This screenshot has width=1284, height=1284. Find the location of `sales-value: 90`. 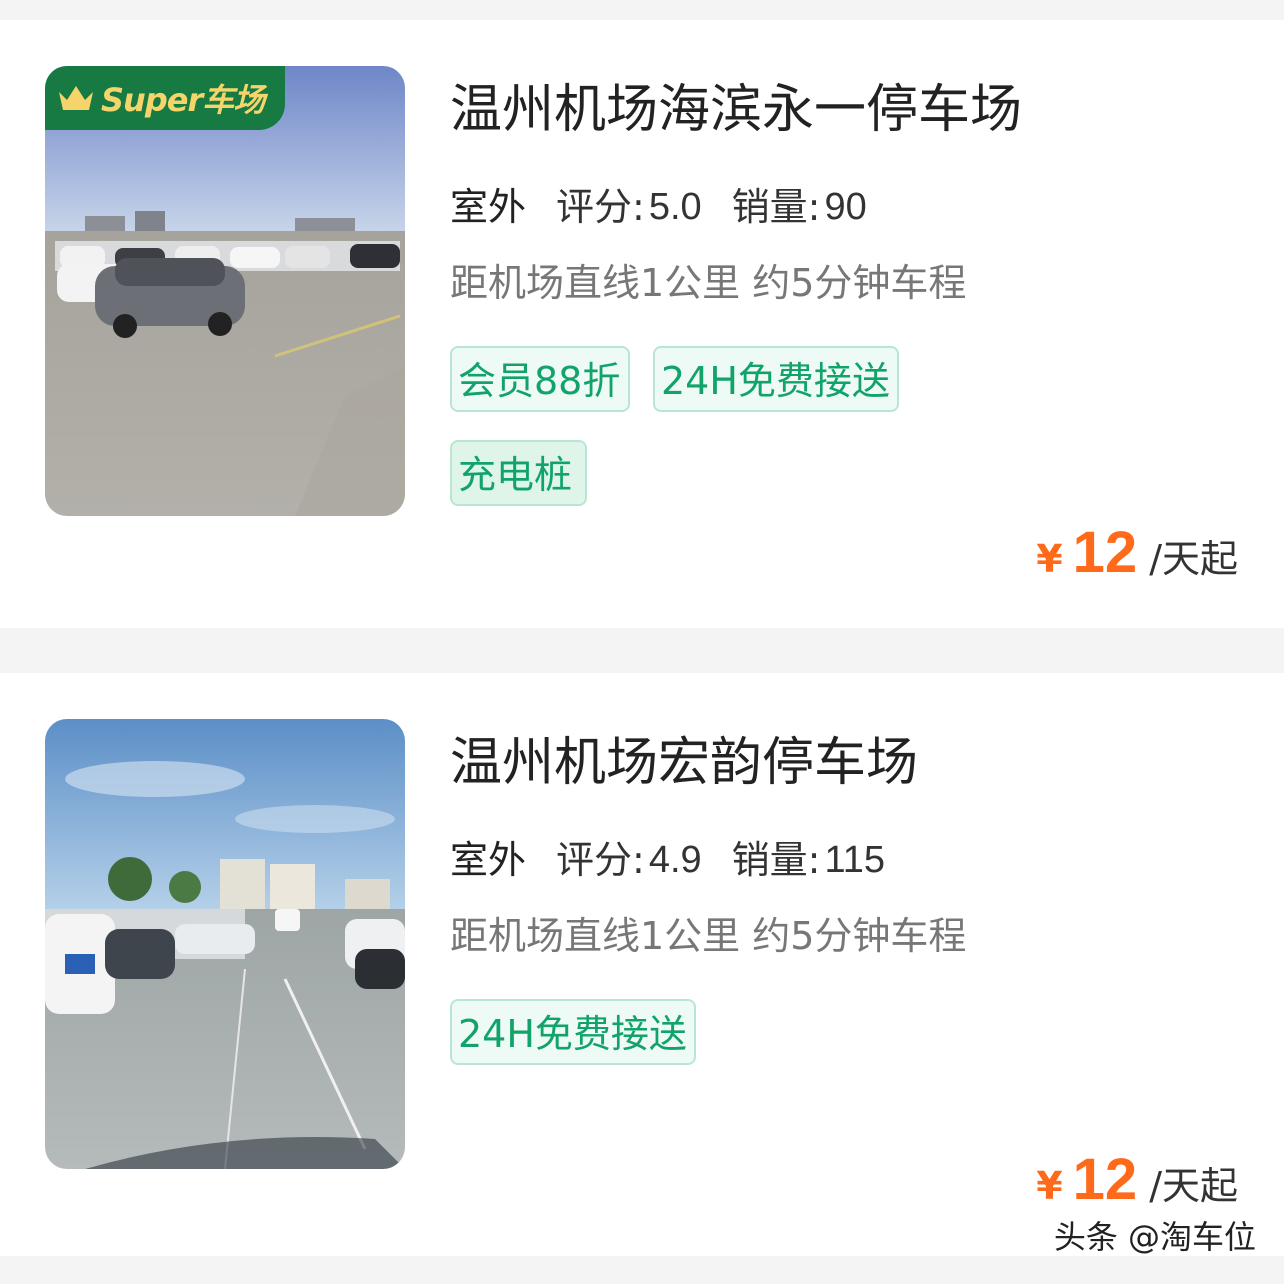

sales-value: 90 is located at coordinates (845, 207).